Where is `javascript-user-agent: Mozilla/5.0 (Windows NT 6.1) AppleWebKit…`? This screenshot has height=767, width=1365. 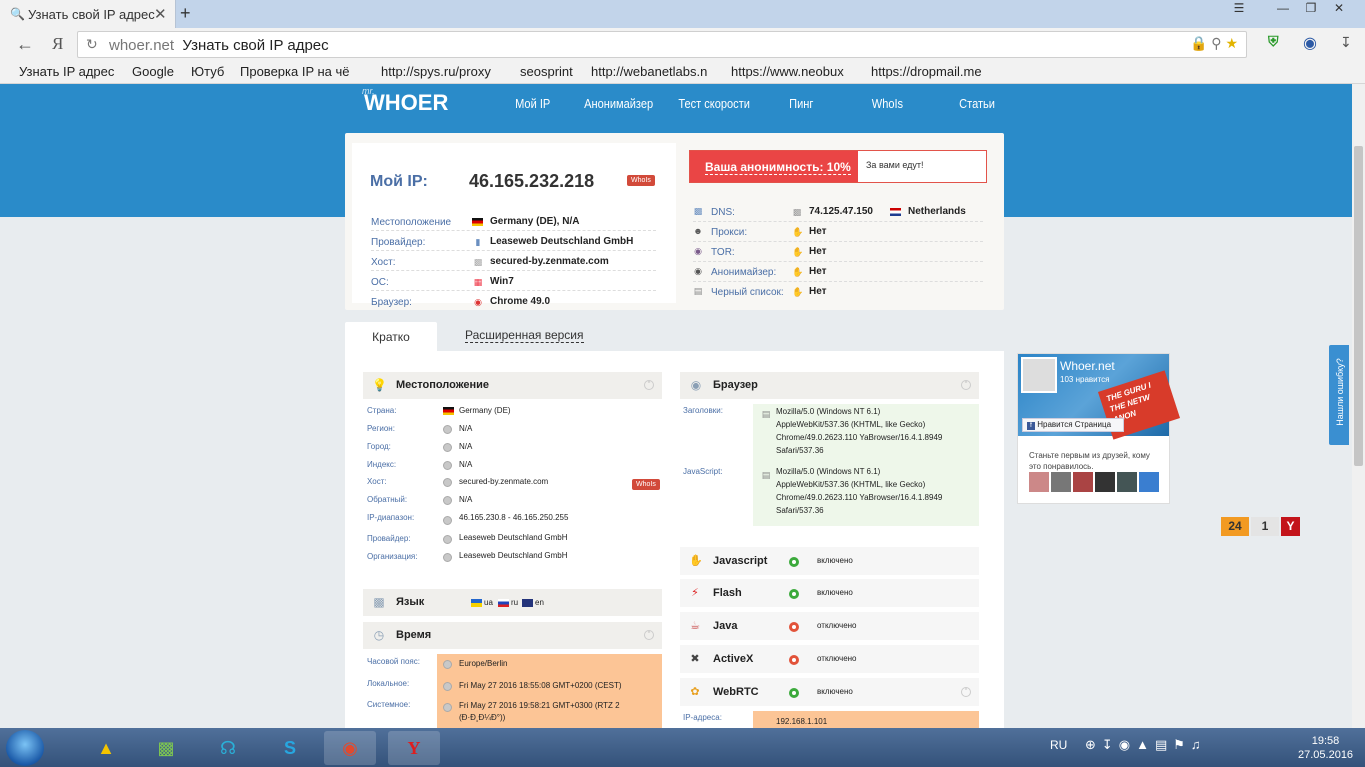 javascript-user-agent: Mozilla/5.0 (Windows NT 6.1) AppleWebKit… is located at coordinates (859, 491).